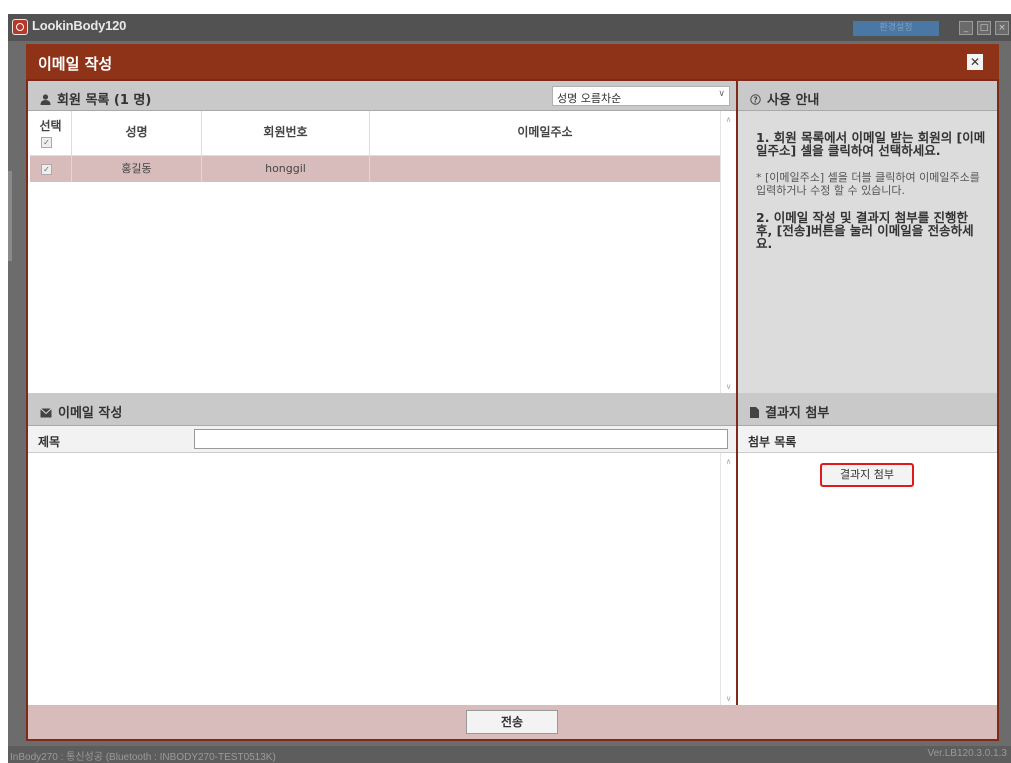 The height and width of the screenshot is (763, 1011). I want to click on member-list-title: 회원 목록 (1 명), so click(104, 100).